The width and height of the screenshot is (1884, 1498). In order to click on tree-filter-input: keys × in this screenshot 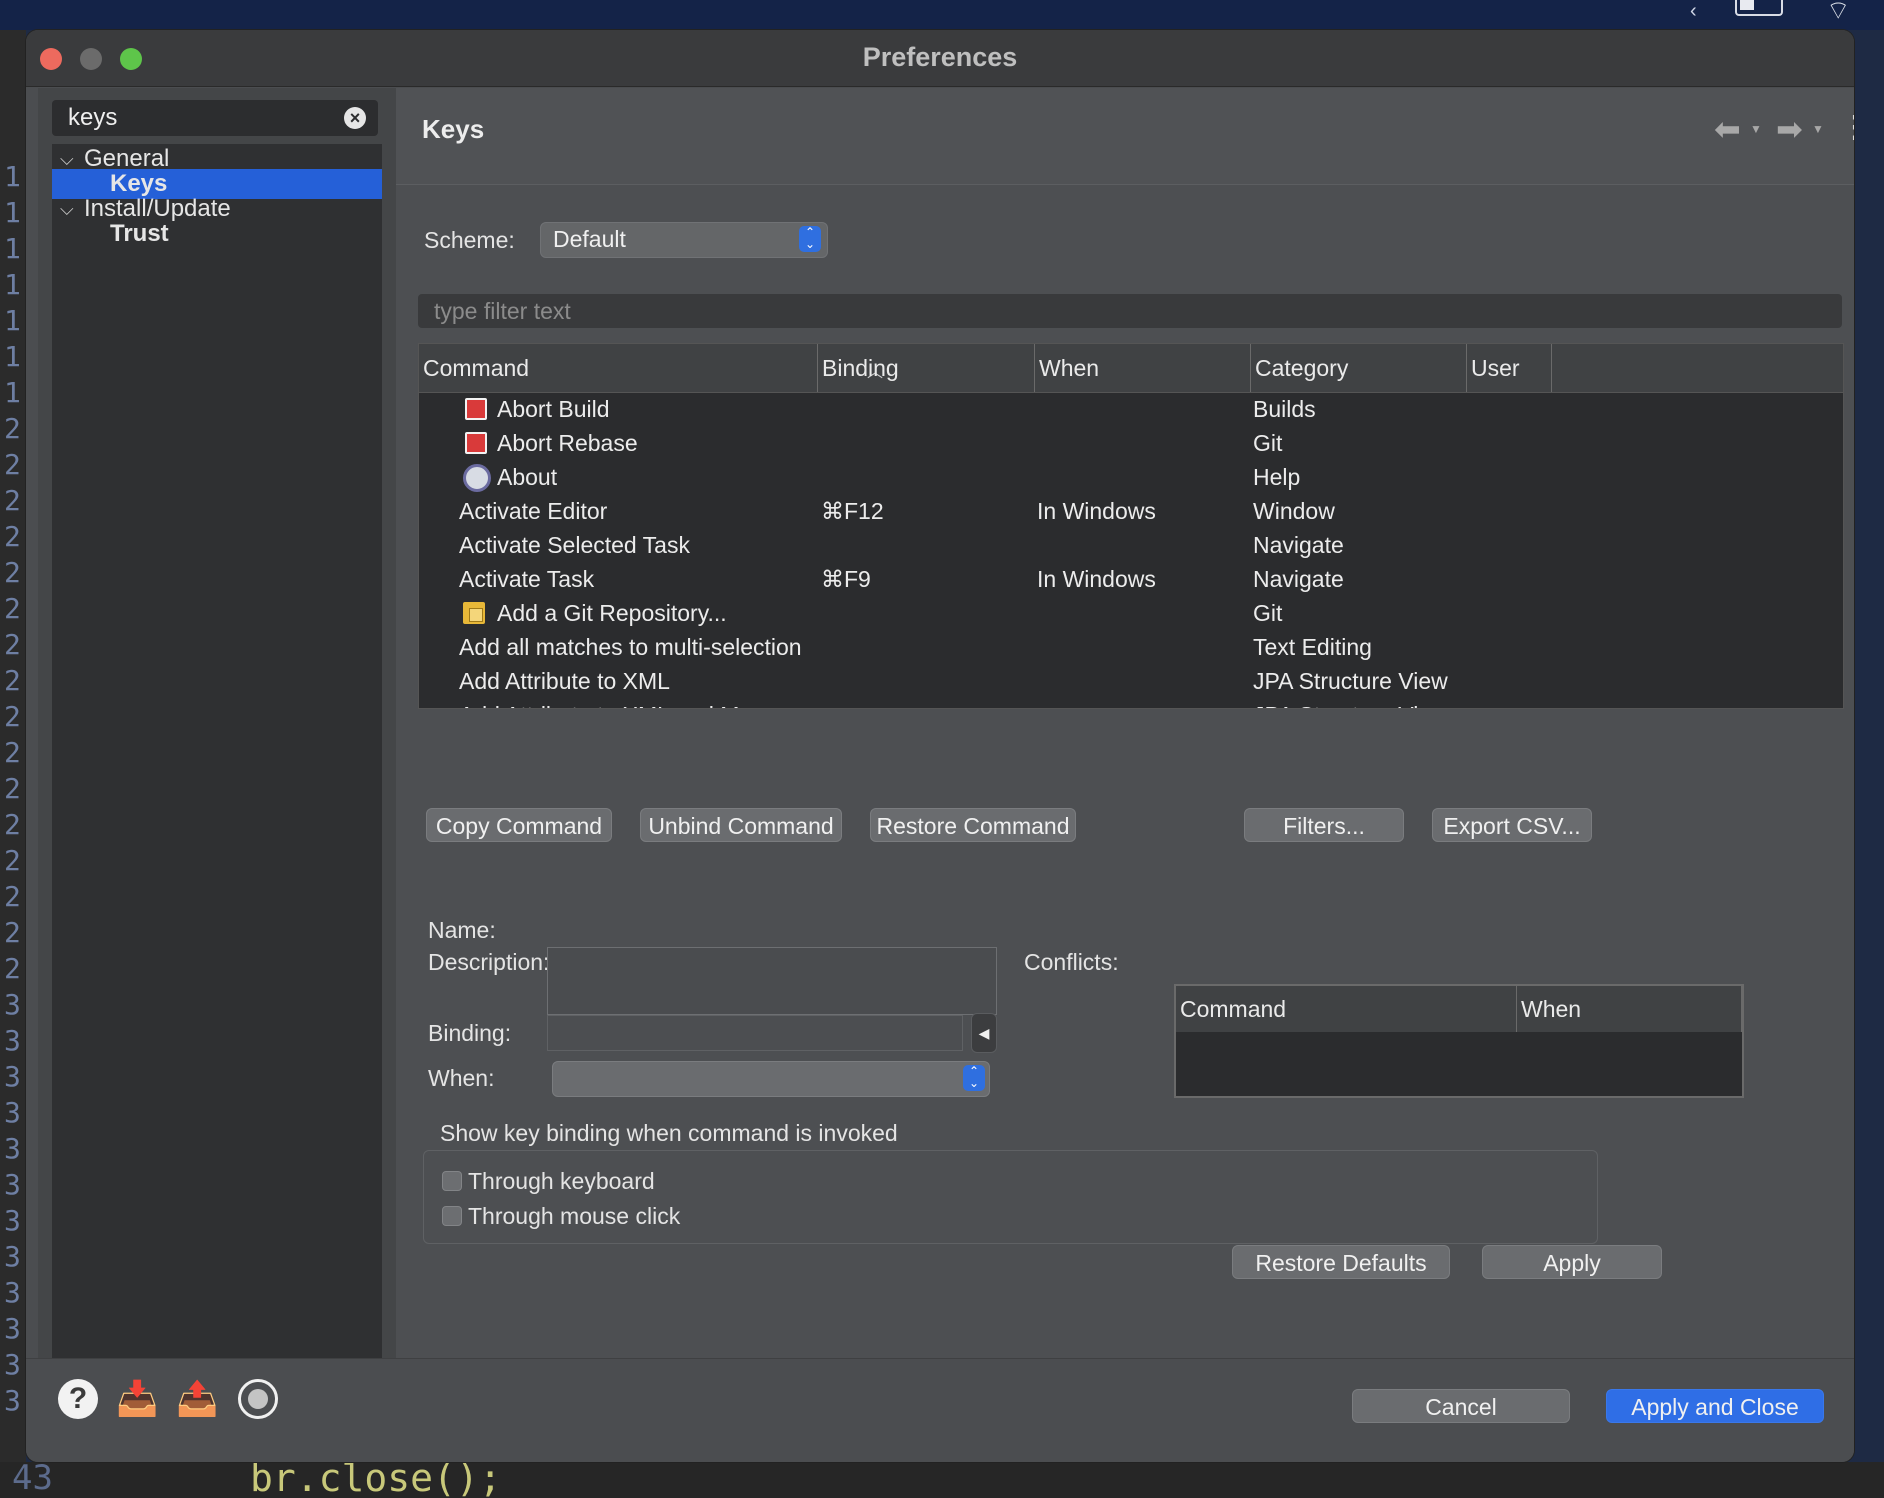, I will do `click(215, 118)`.